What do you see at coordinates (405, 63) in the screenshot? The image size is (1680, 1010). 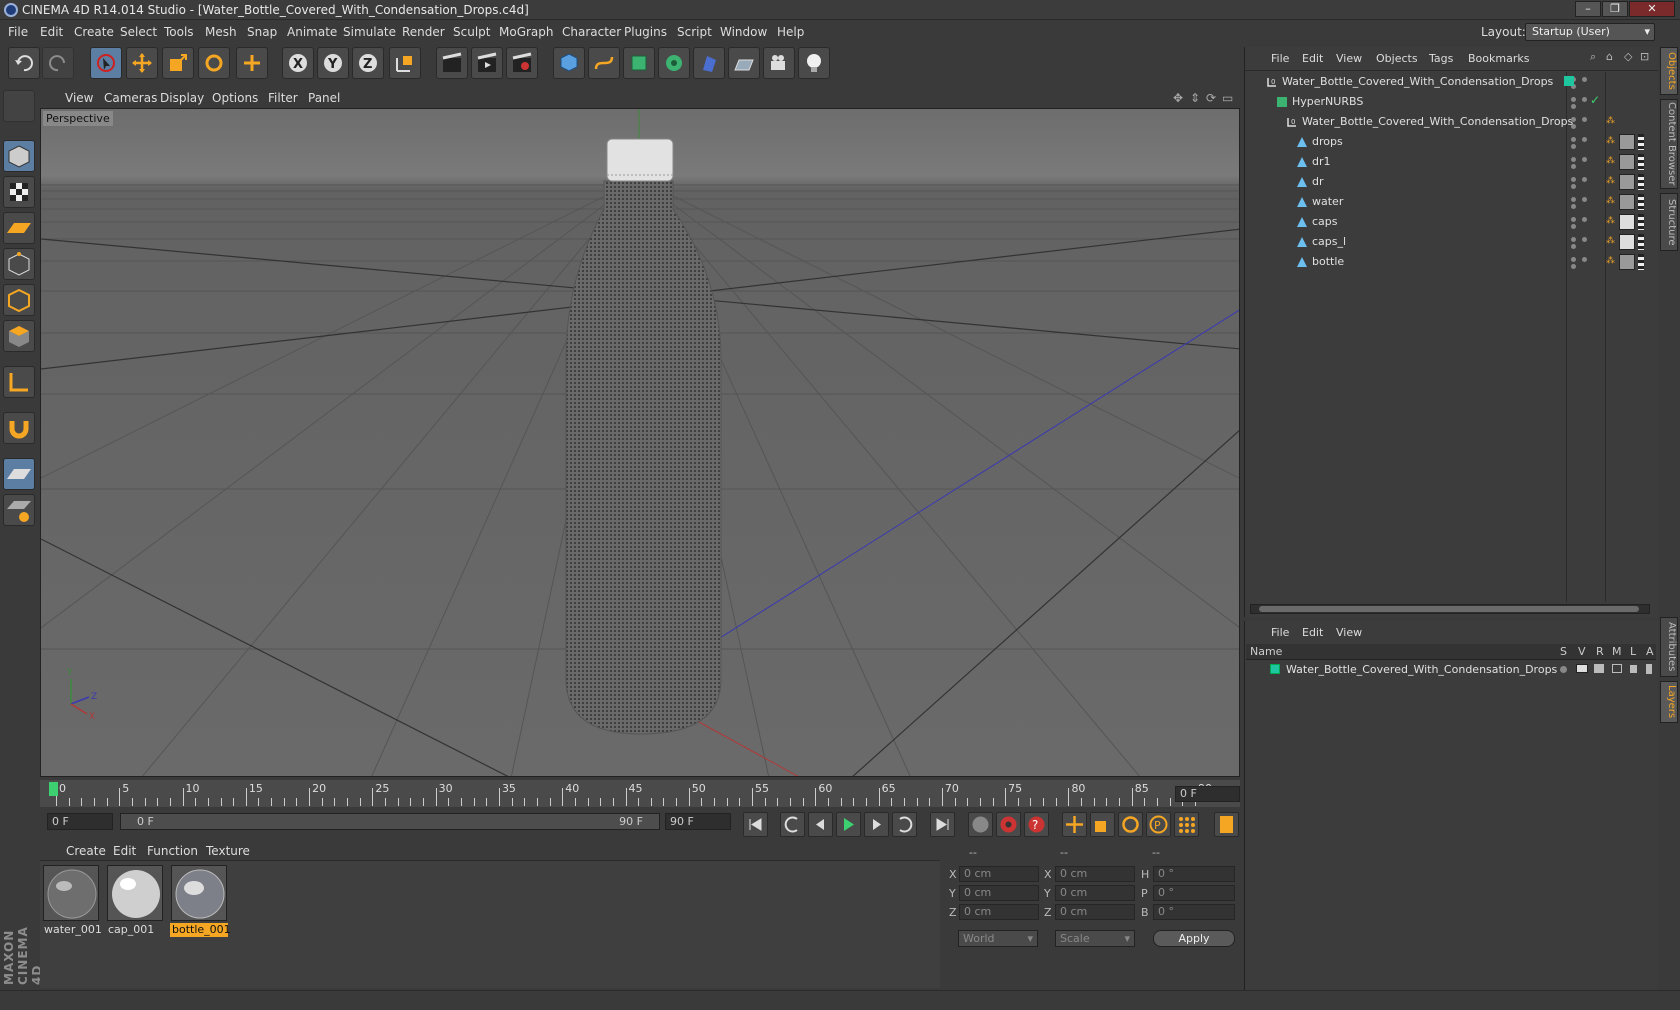 I see `coordinate-system-button` at bounding box center [405, 63].